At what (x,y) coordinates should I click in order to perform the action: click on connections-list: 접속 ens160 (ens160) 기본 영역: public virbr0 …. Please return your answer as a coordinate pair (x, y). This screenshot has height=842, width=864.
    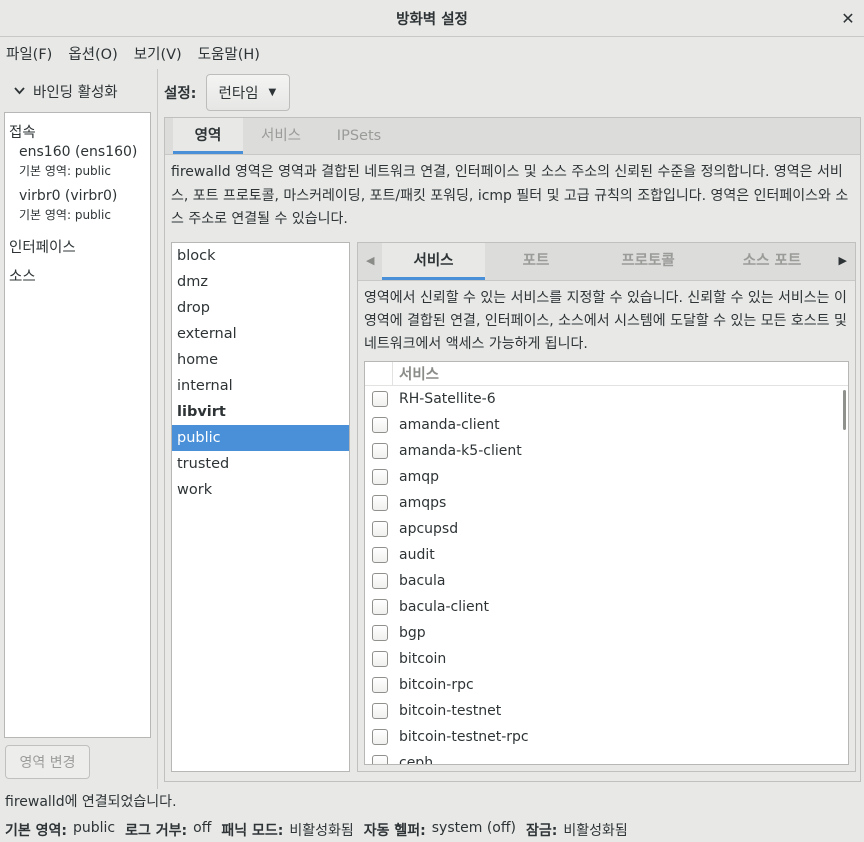
    Looking at the image, I should click on (77, 425).